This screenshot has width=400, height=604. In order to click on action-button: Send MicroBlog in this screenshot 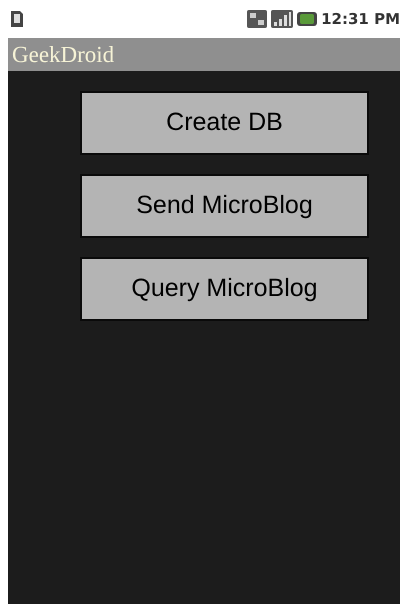, I will do `click(224, 206)`.